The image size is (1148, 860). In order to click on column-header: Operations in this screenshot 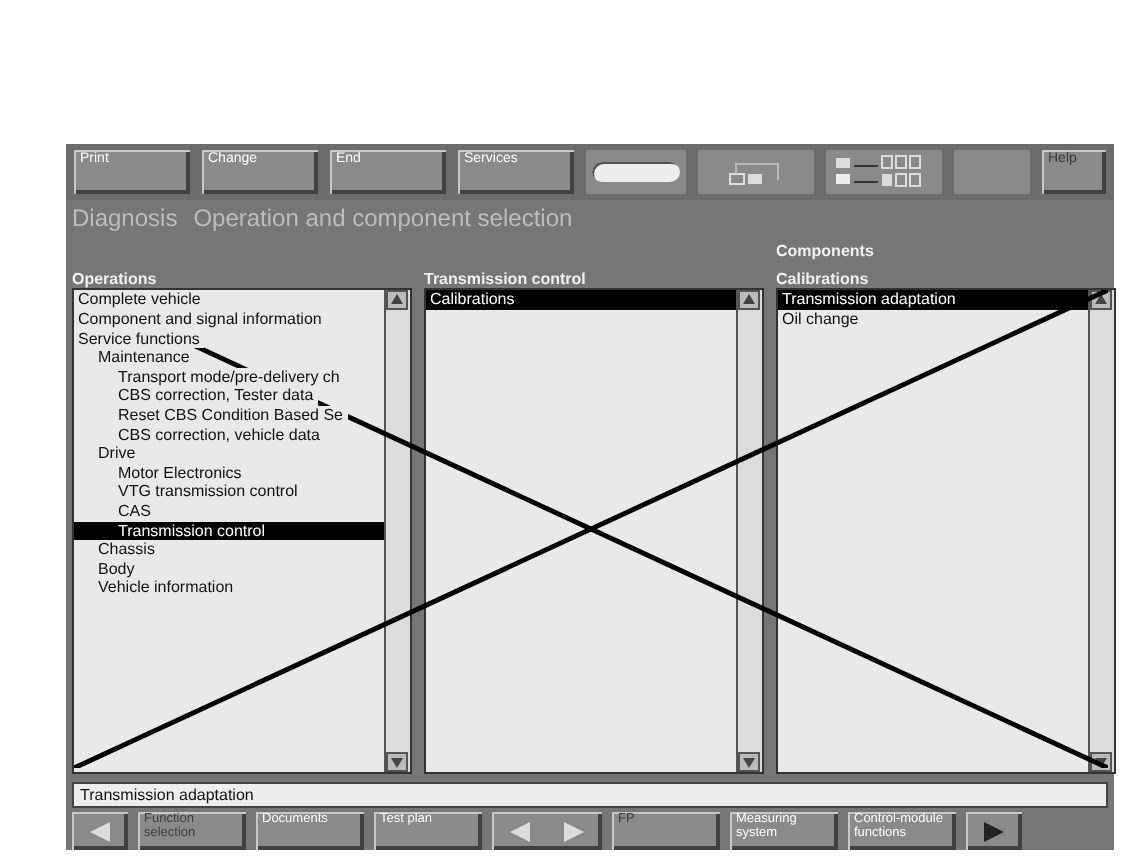, I will do `click(115, 279)`.